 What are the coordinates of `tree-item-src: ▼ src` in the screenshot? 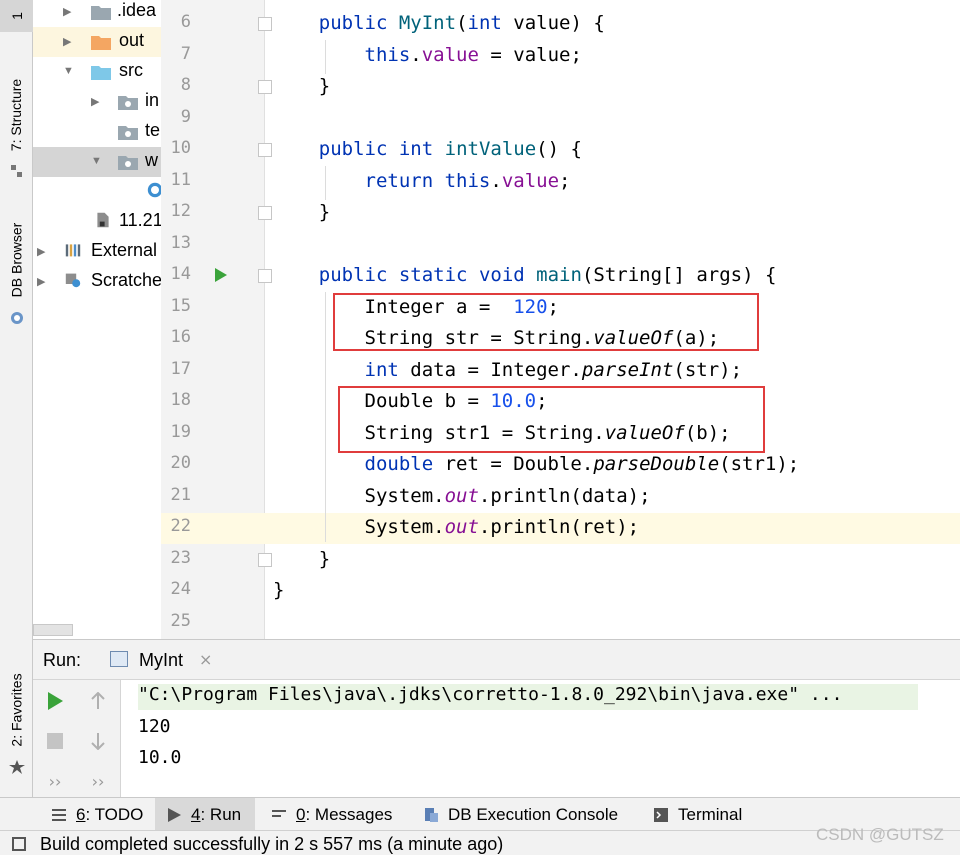 It's located at (97, 72).